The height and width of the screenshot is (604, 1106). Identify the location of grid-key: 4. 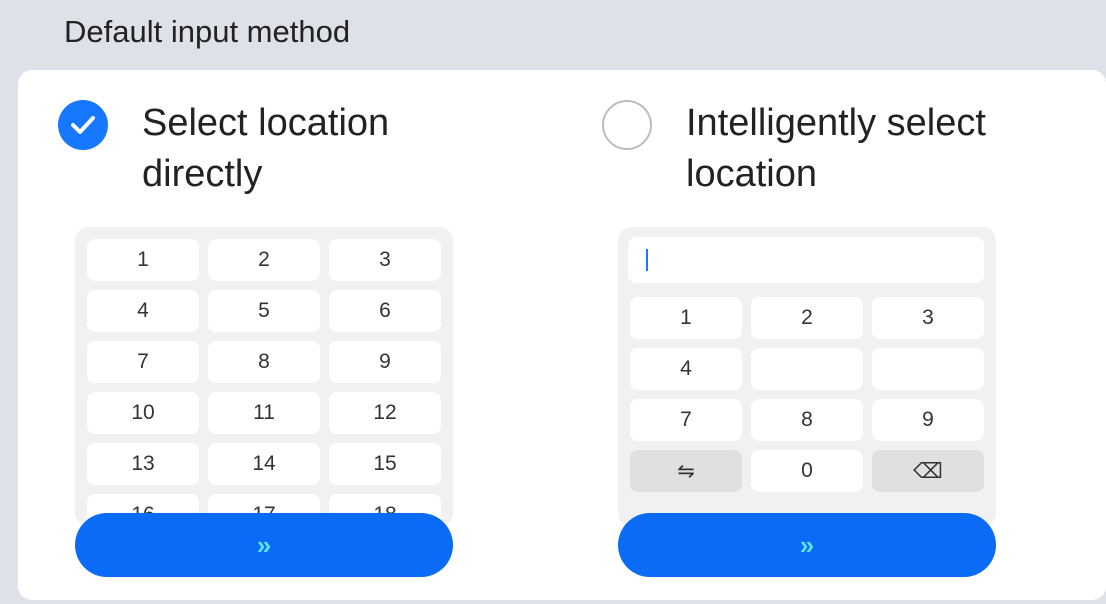
(143, 311).